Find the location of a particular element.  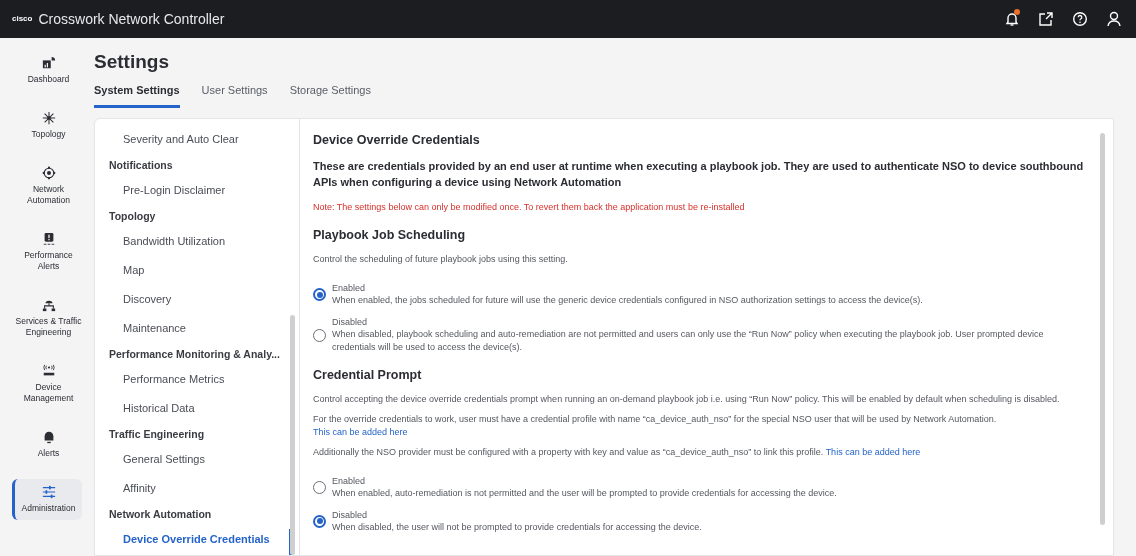

rail-item: Performance Alerts is located at coordinates (47, 252).